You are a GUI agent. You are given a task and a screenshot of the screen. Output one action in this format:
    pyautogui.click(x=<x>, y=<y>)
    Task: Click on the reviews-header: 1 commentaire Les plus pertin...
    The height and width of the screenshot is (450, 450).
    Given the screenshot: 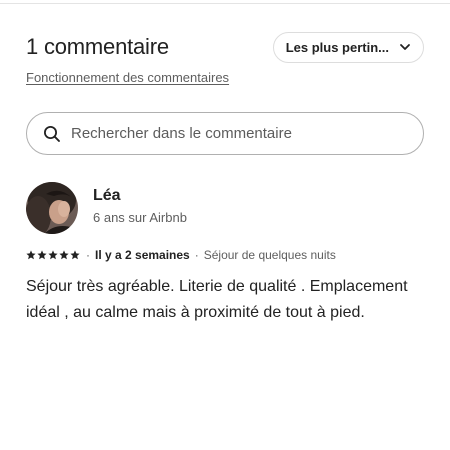 What is the action you would take?
    pyautogui.click(x=225, y=47)
    